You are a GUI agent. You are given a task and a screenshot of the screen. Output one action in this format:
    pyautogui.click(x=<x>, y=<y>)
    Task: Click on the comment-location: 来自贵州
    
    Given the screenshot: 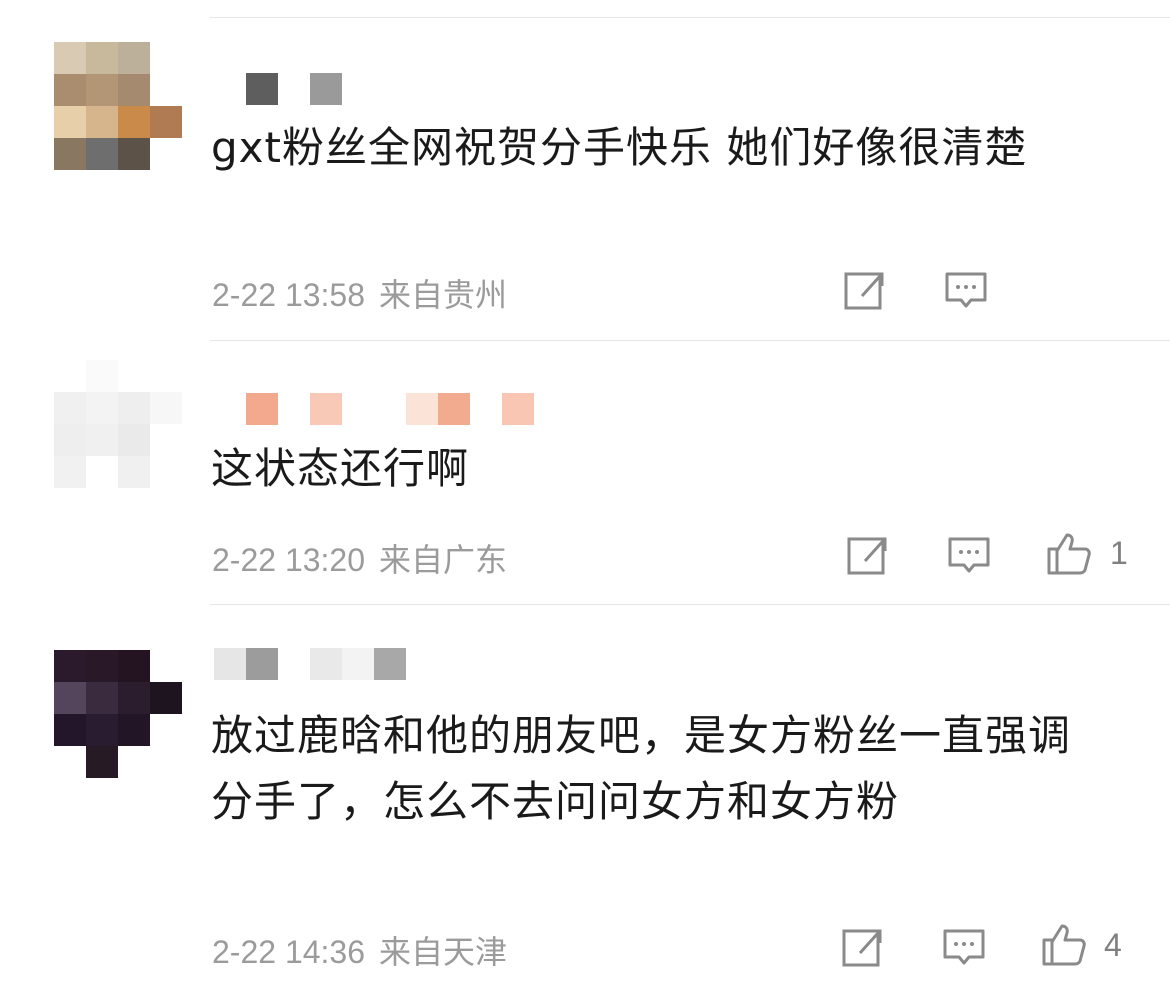 What is the action you would take?
    pyautogui.click(x=443, y=295)
    